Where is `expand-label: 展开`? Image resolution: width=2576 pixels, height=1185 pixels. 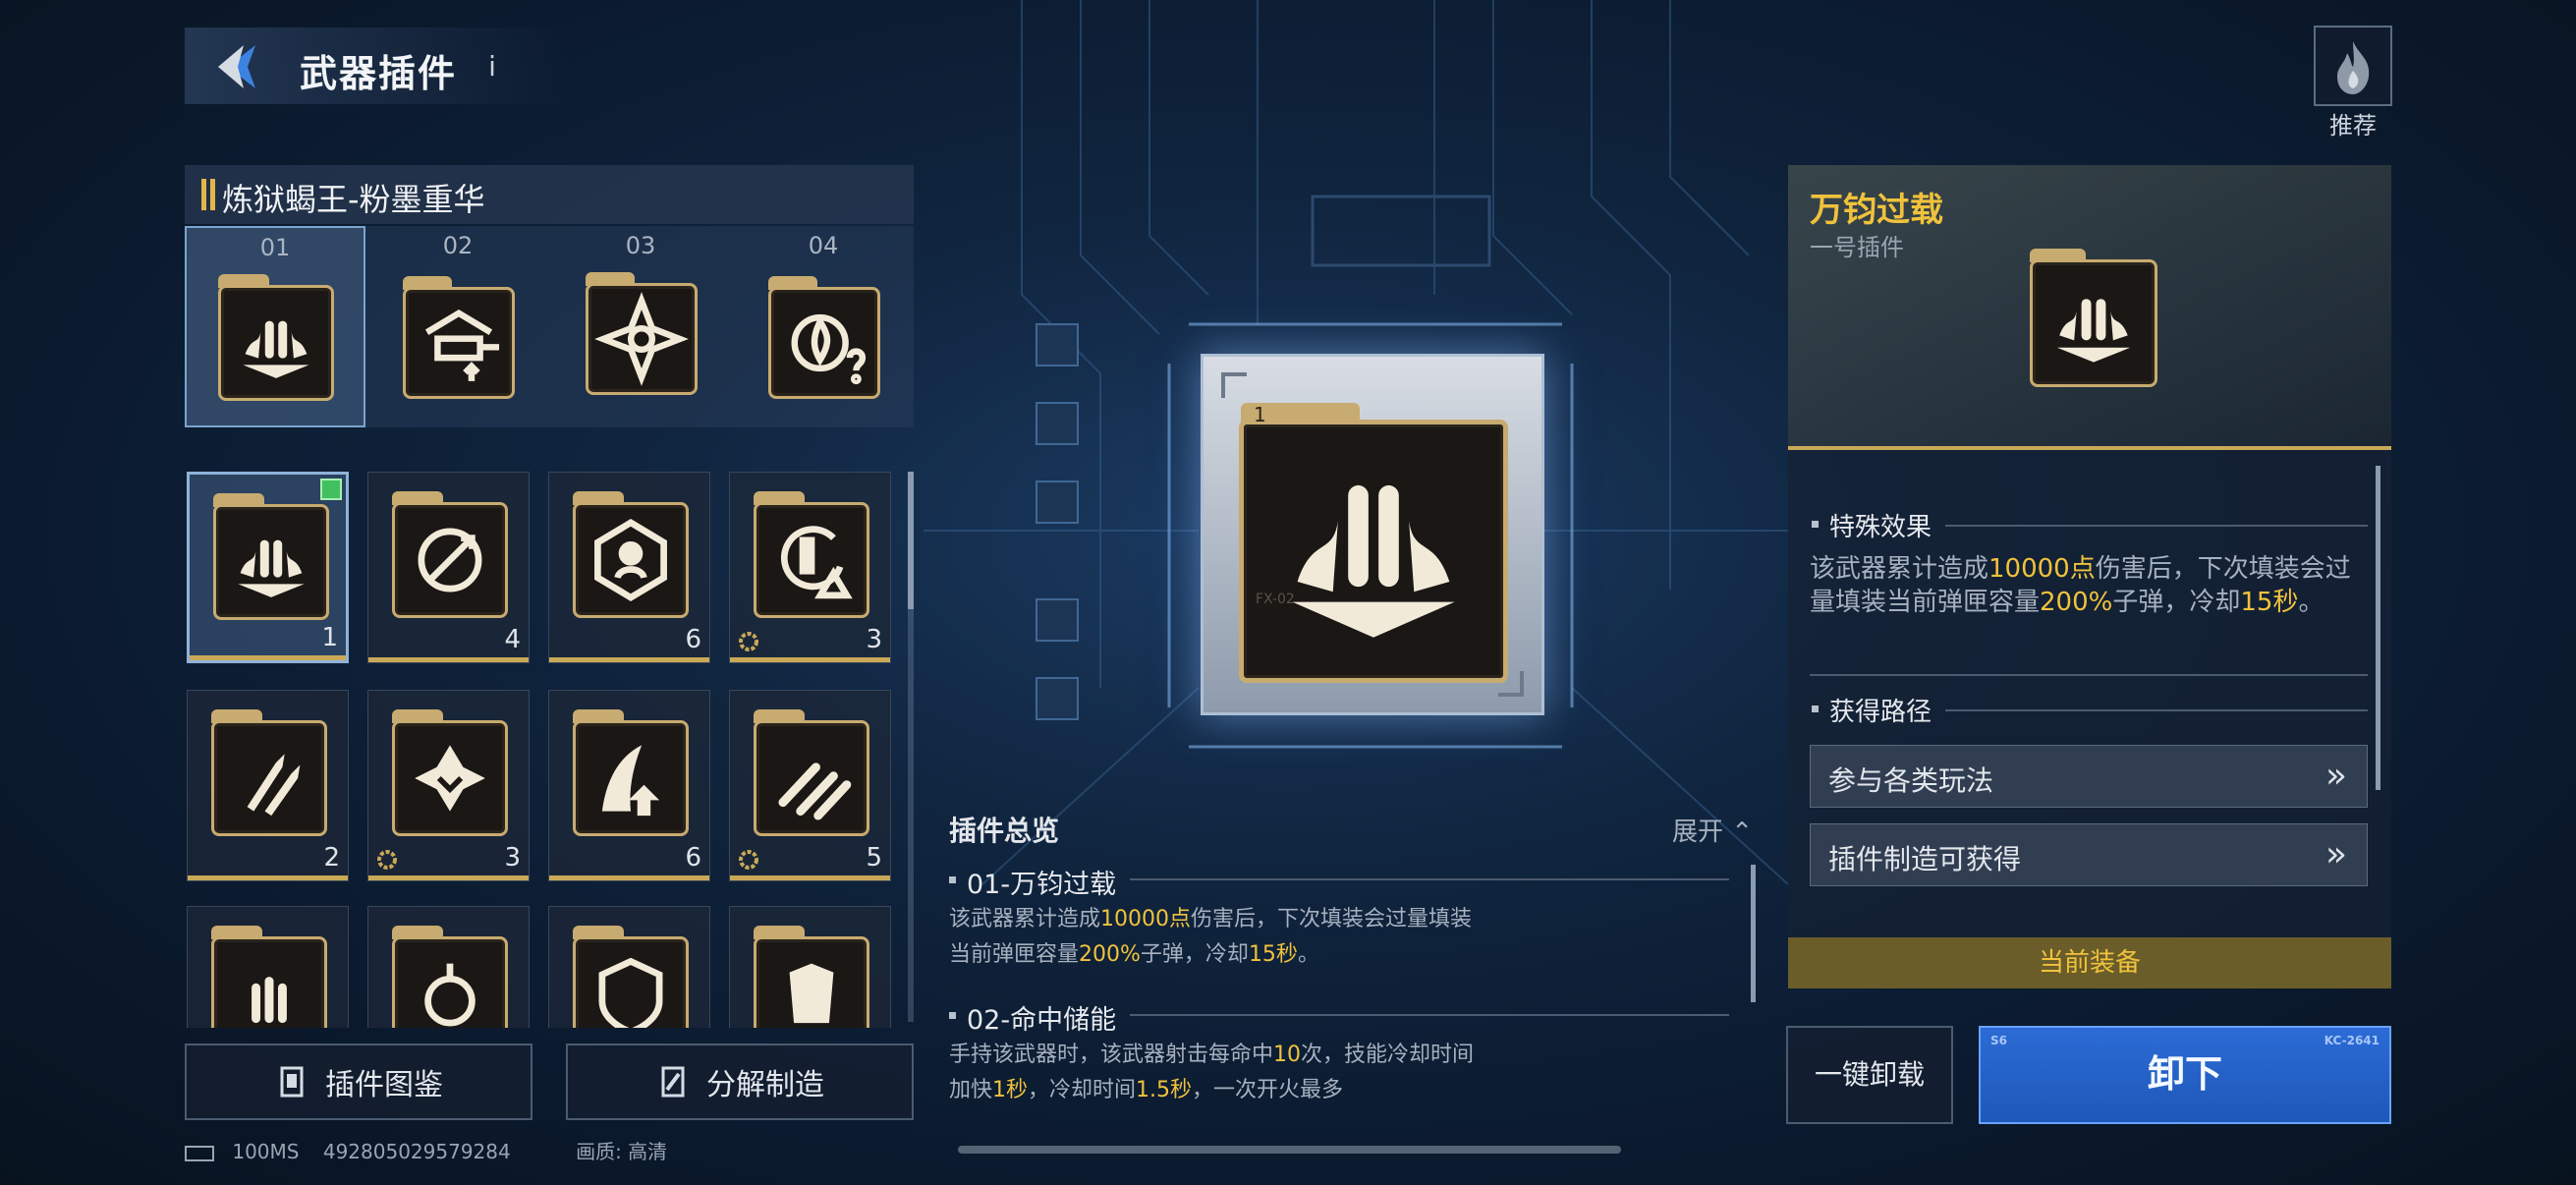 expand-label: 展开 is located at coordinates (1698, 833).